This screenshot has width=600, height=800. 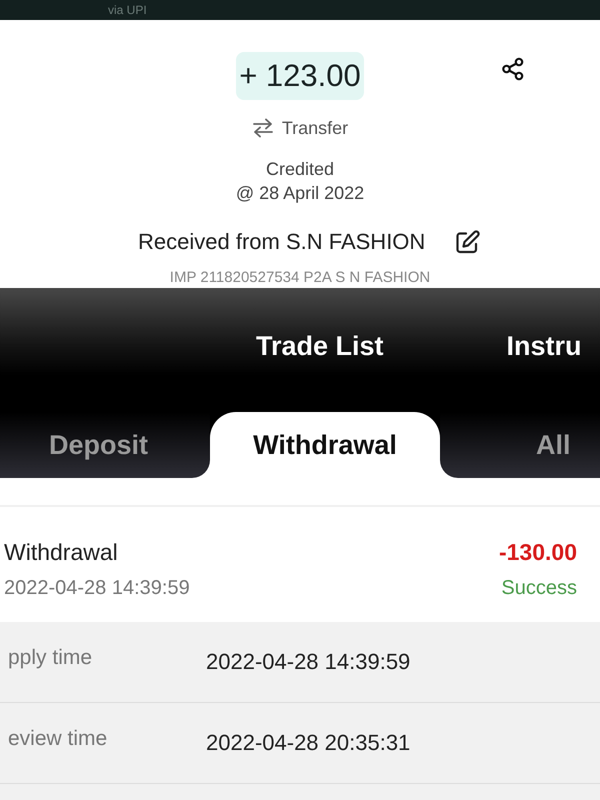 I want to click on share-icon, so click(x=512, y=69).